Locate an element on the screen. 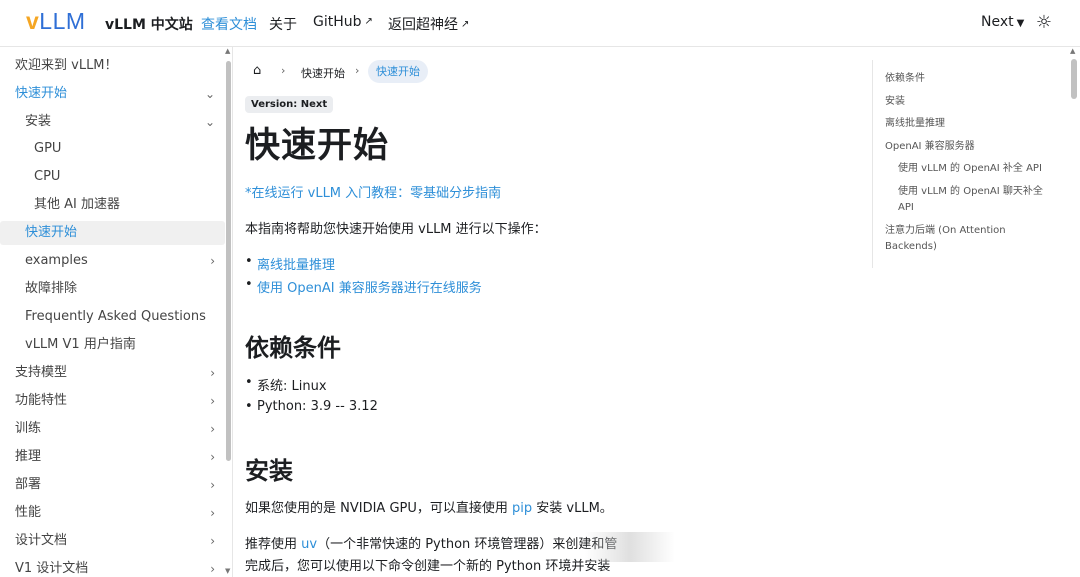 This screenshot has width=1080, height=577. sidebar-scrollbar: ▲ ▼ is located at coordinates (228, 311).